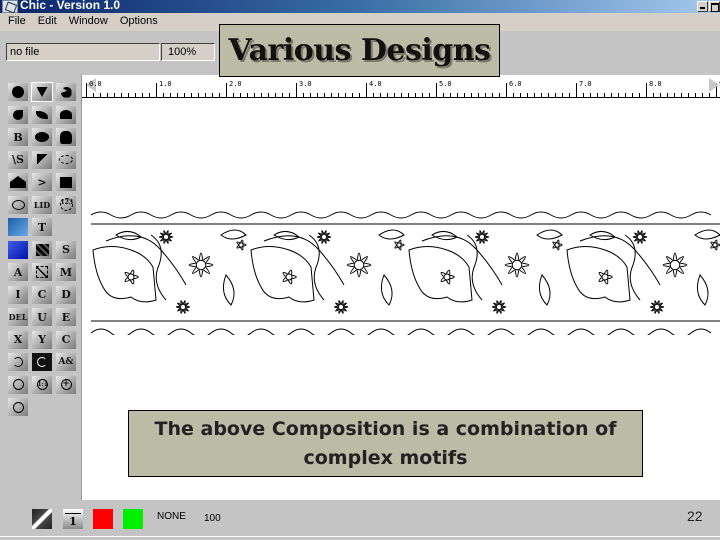 This screenshot has height=540, width=720. Describe the element at coordinates (171, 516) in the screenshot. I see `fill-mode-label: NONE` at that location.